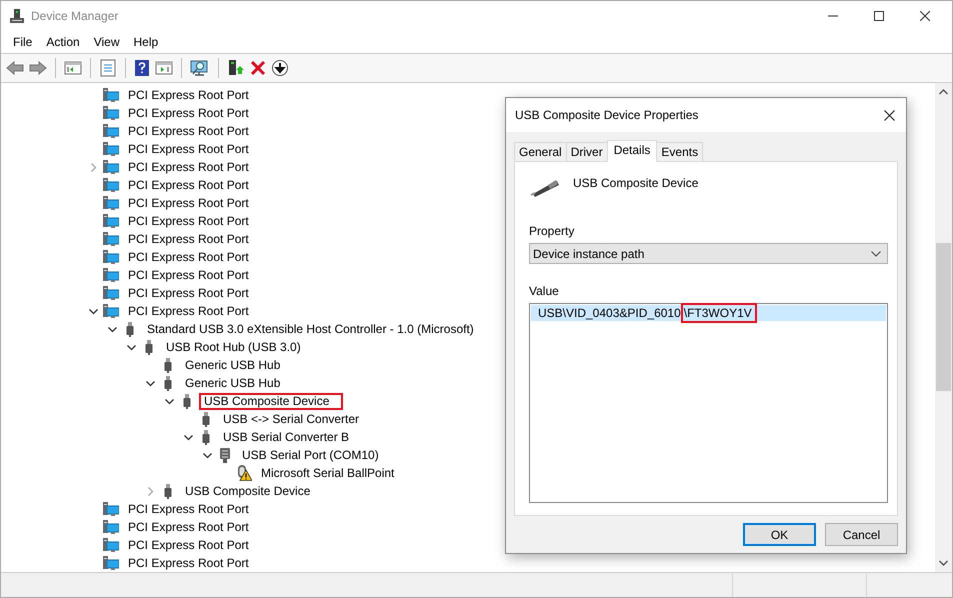 This screenshot has height=598, width=953. Describe the element at coordinates (632, 151) in the screenshot. I see `tab: Details` at that location.